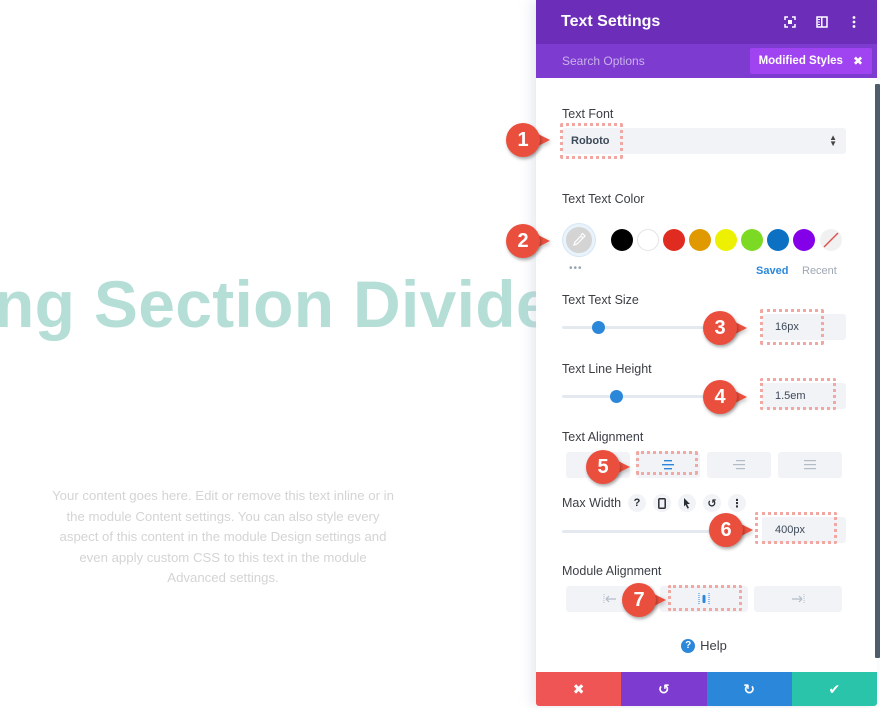 The height and width of the screenshot is (708, 880). I want to click on saved-colors-tab: Saved, so click(772, 271).